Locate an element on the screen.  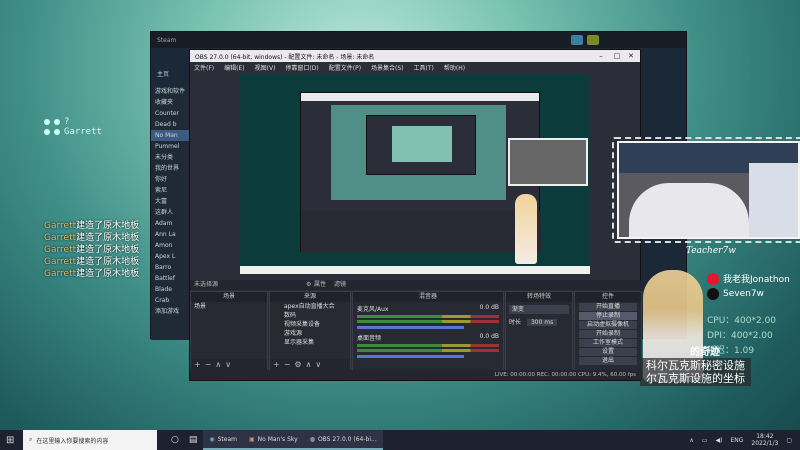
source-item: 显示器采集 is located at coordinates (310, 342).